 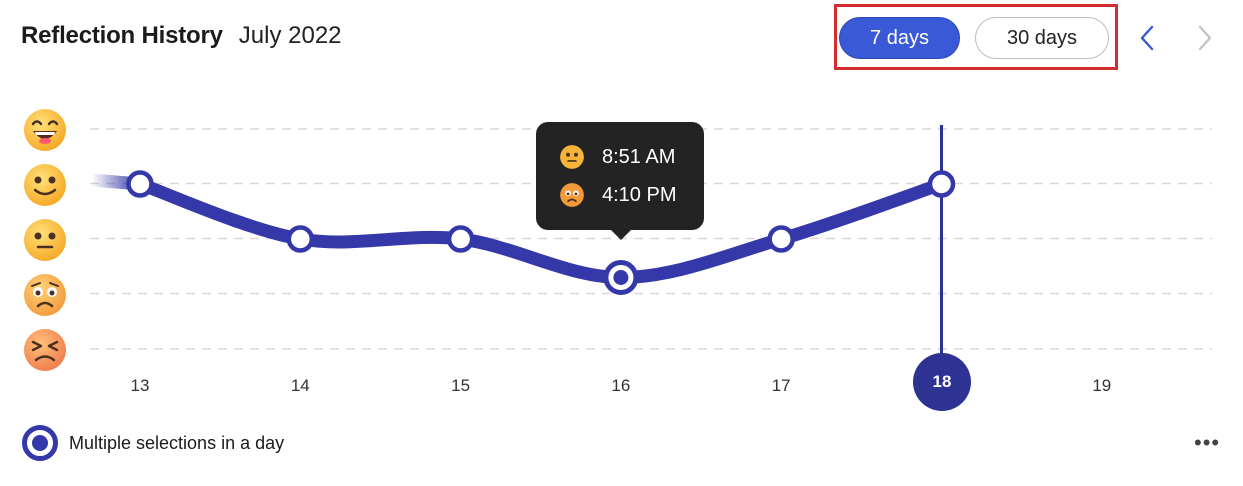 What do you see at coordinates (621, 386) in the screenshot?
I see `x-tick-label: 16` at bounding box center [621, 386].